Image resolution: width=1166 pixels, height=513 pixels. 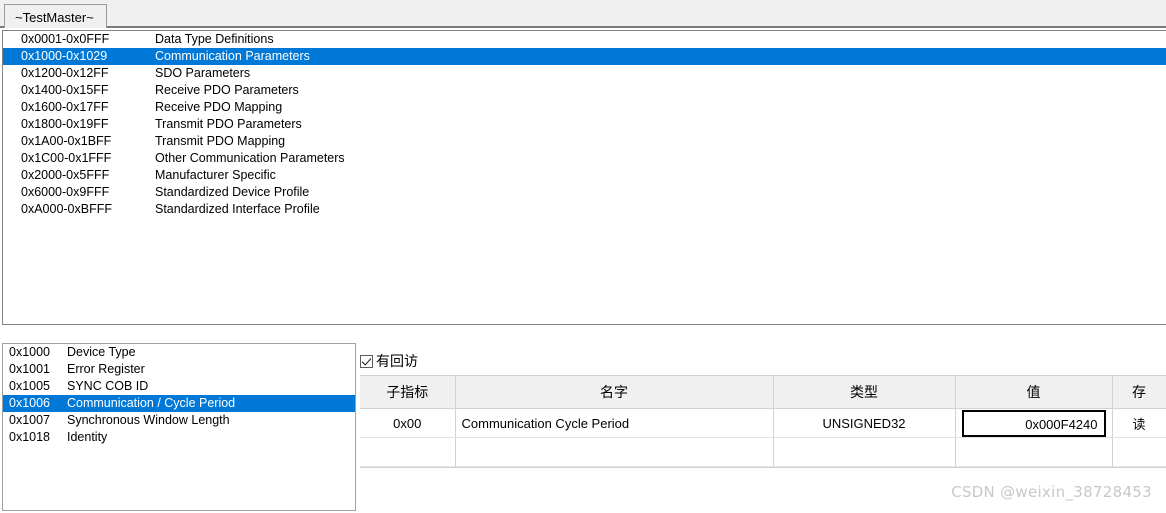 I want to click on index-list-item: 0x1006 Communication / Cycle Period, so click(x=179, y=403).